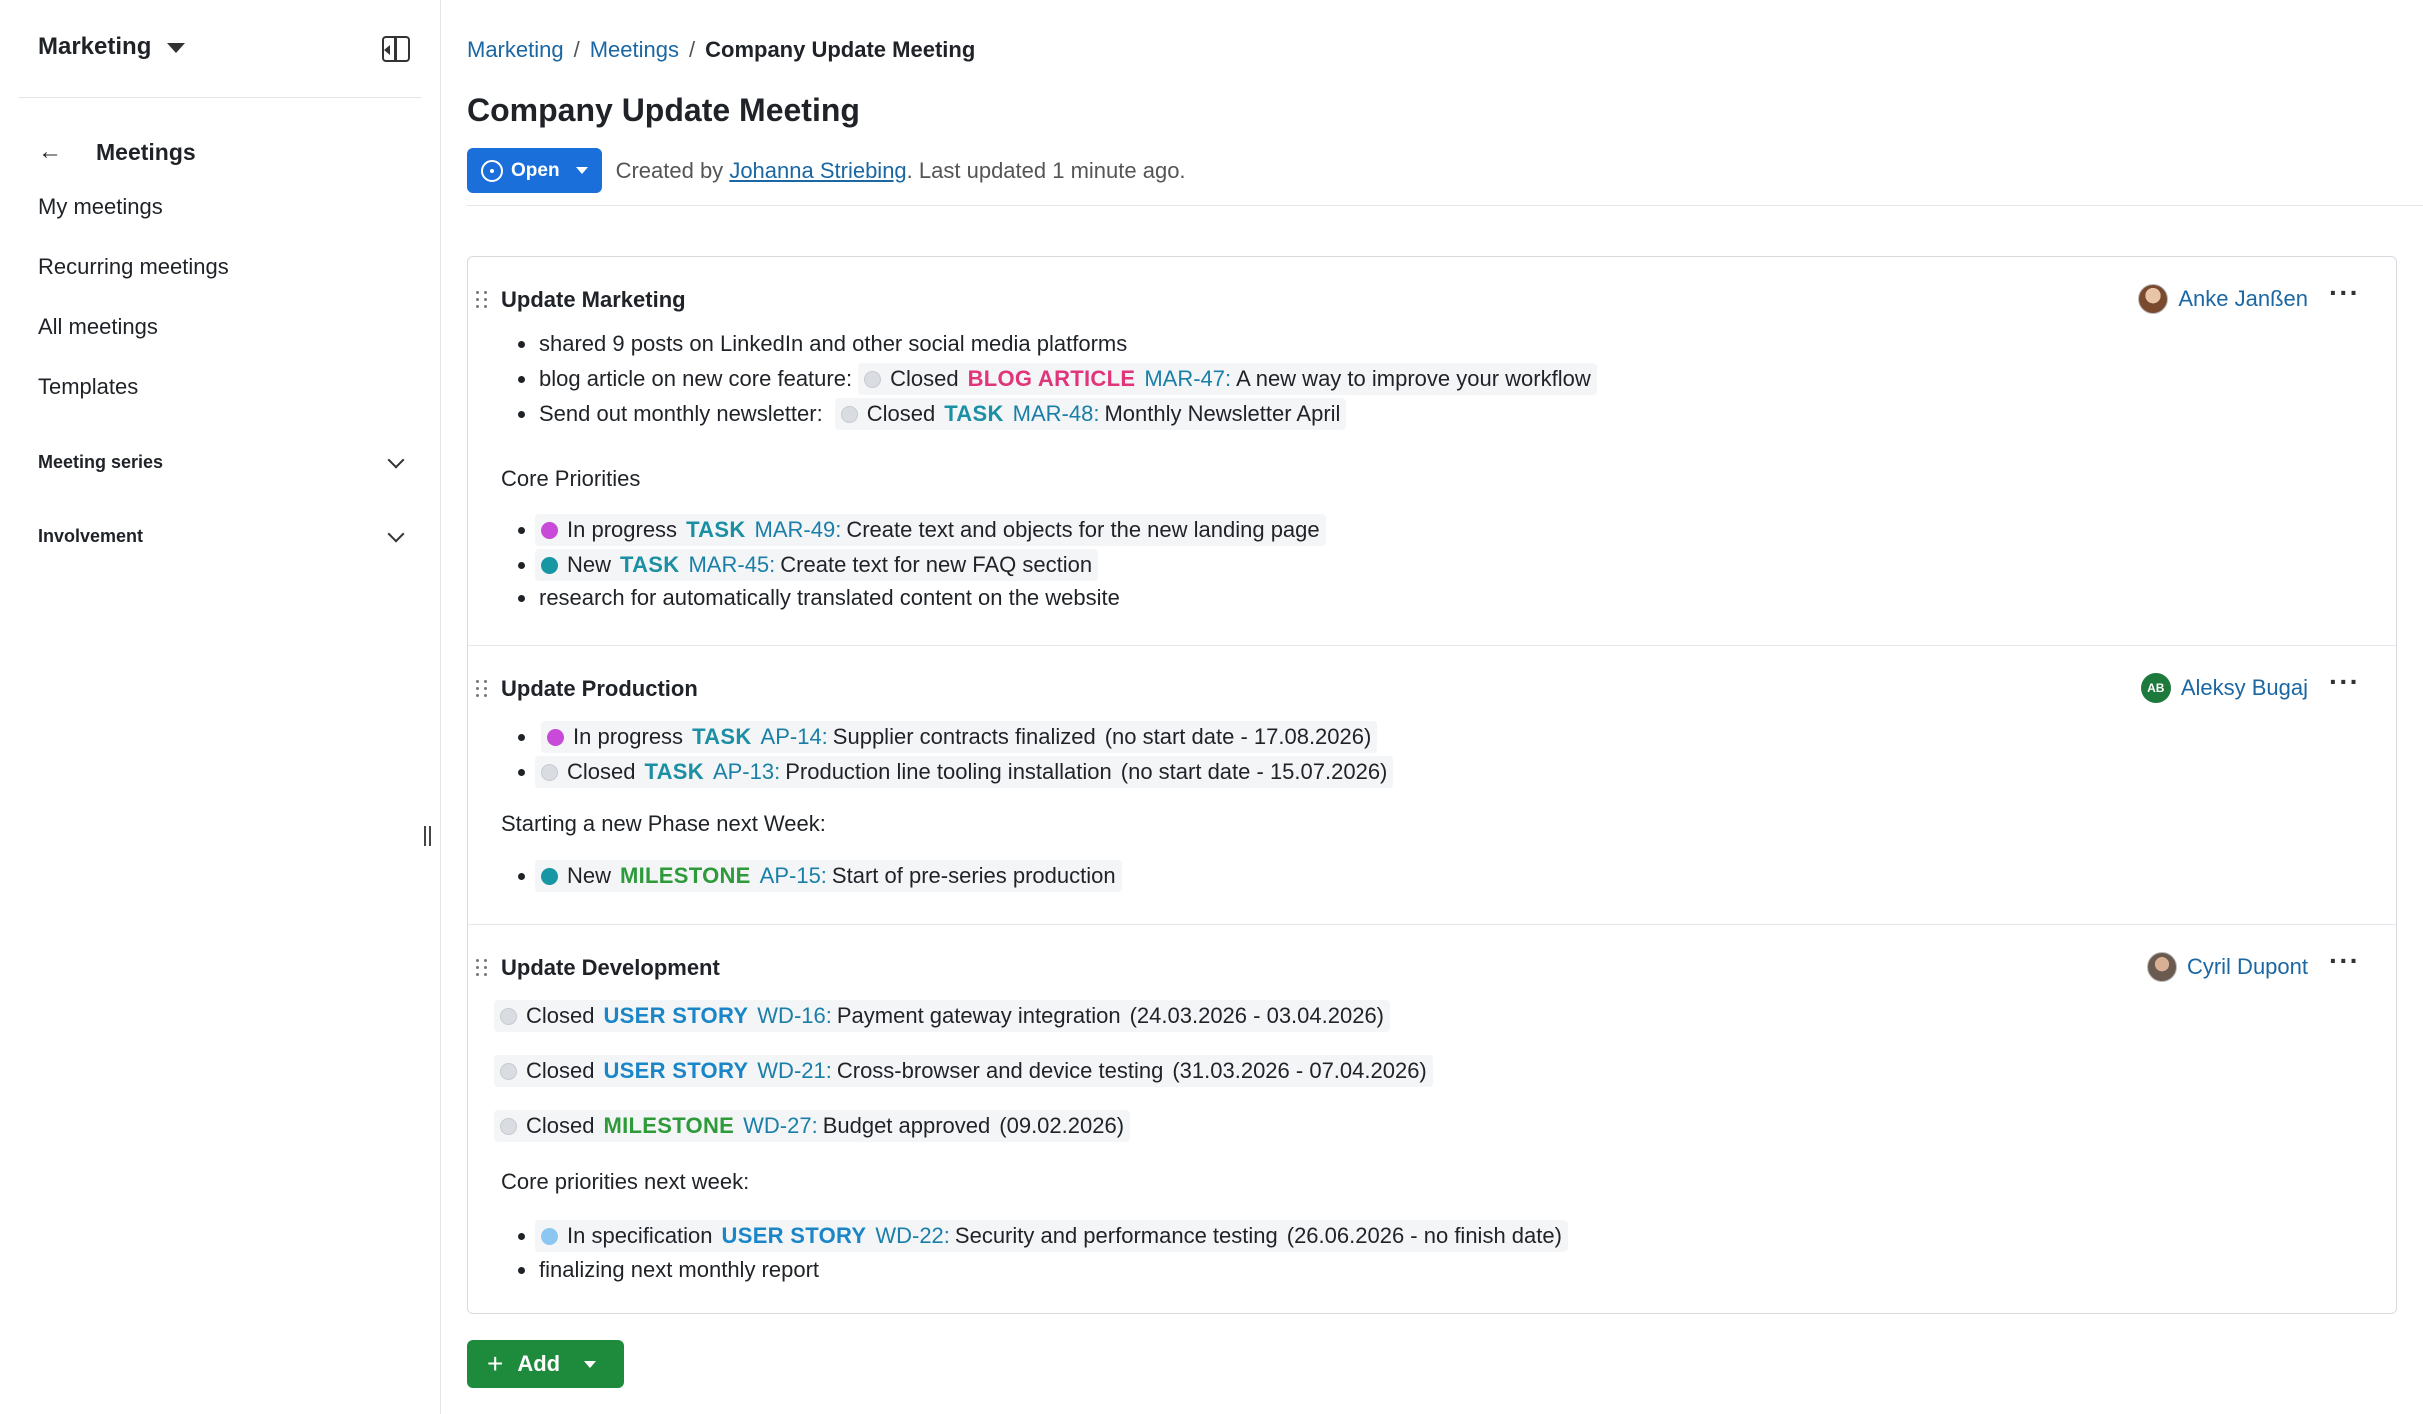 This screenshot has height=1414, width=2423. Describe the element at coordinates (696, 378) in the screenshot. I see `item-text: blog article on new core feature:` at that location.